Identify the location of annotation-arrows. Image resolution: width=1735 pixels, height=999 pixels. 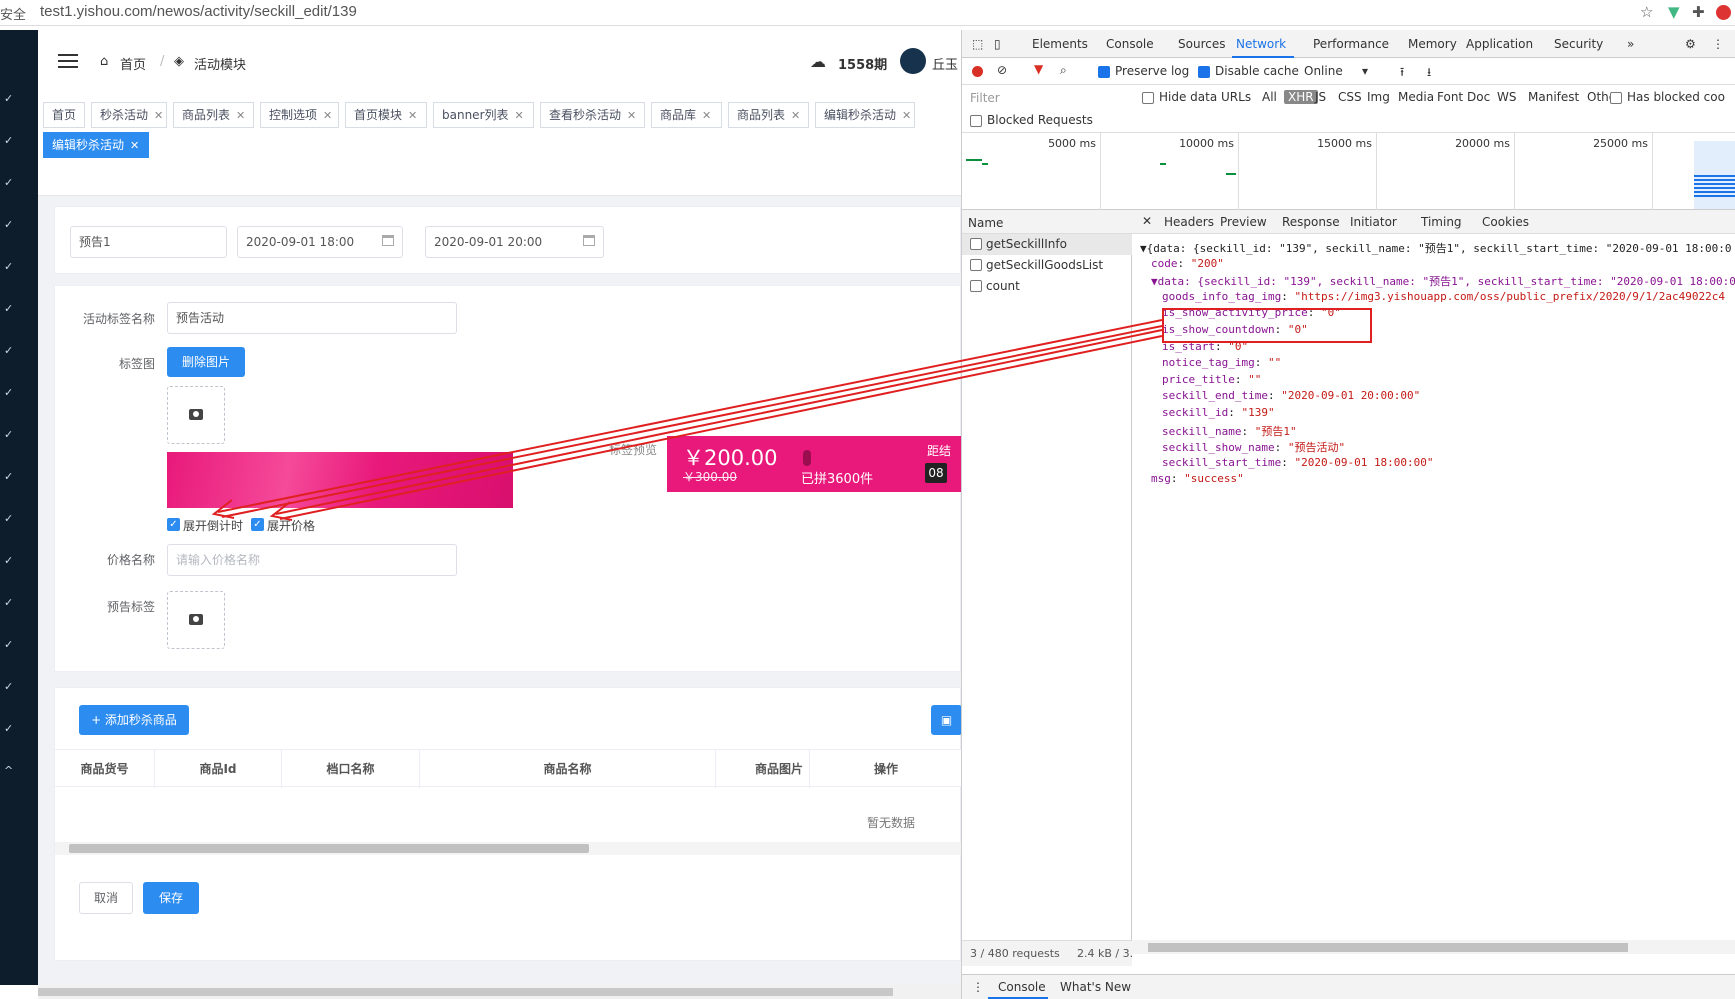
(687, 420).